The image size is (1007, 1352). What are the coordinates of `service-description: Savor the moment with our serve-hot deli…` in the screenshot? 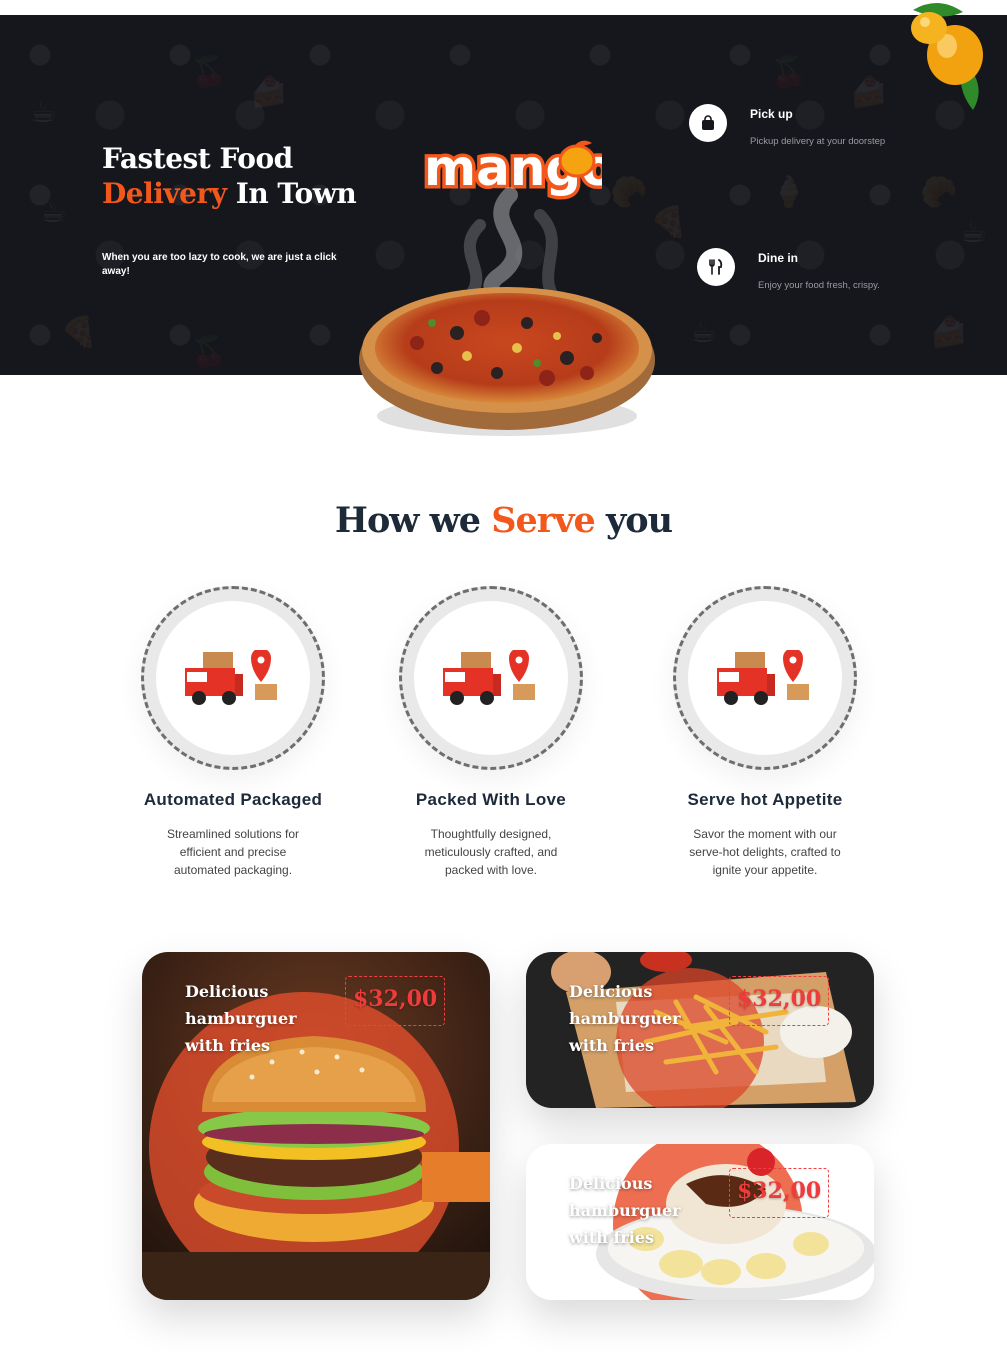 It's located at (765, 852).